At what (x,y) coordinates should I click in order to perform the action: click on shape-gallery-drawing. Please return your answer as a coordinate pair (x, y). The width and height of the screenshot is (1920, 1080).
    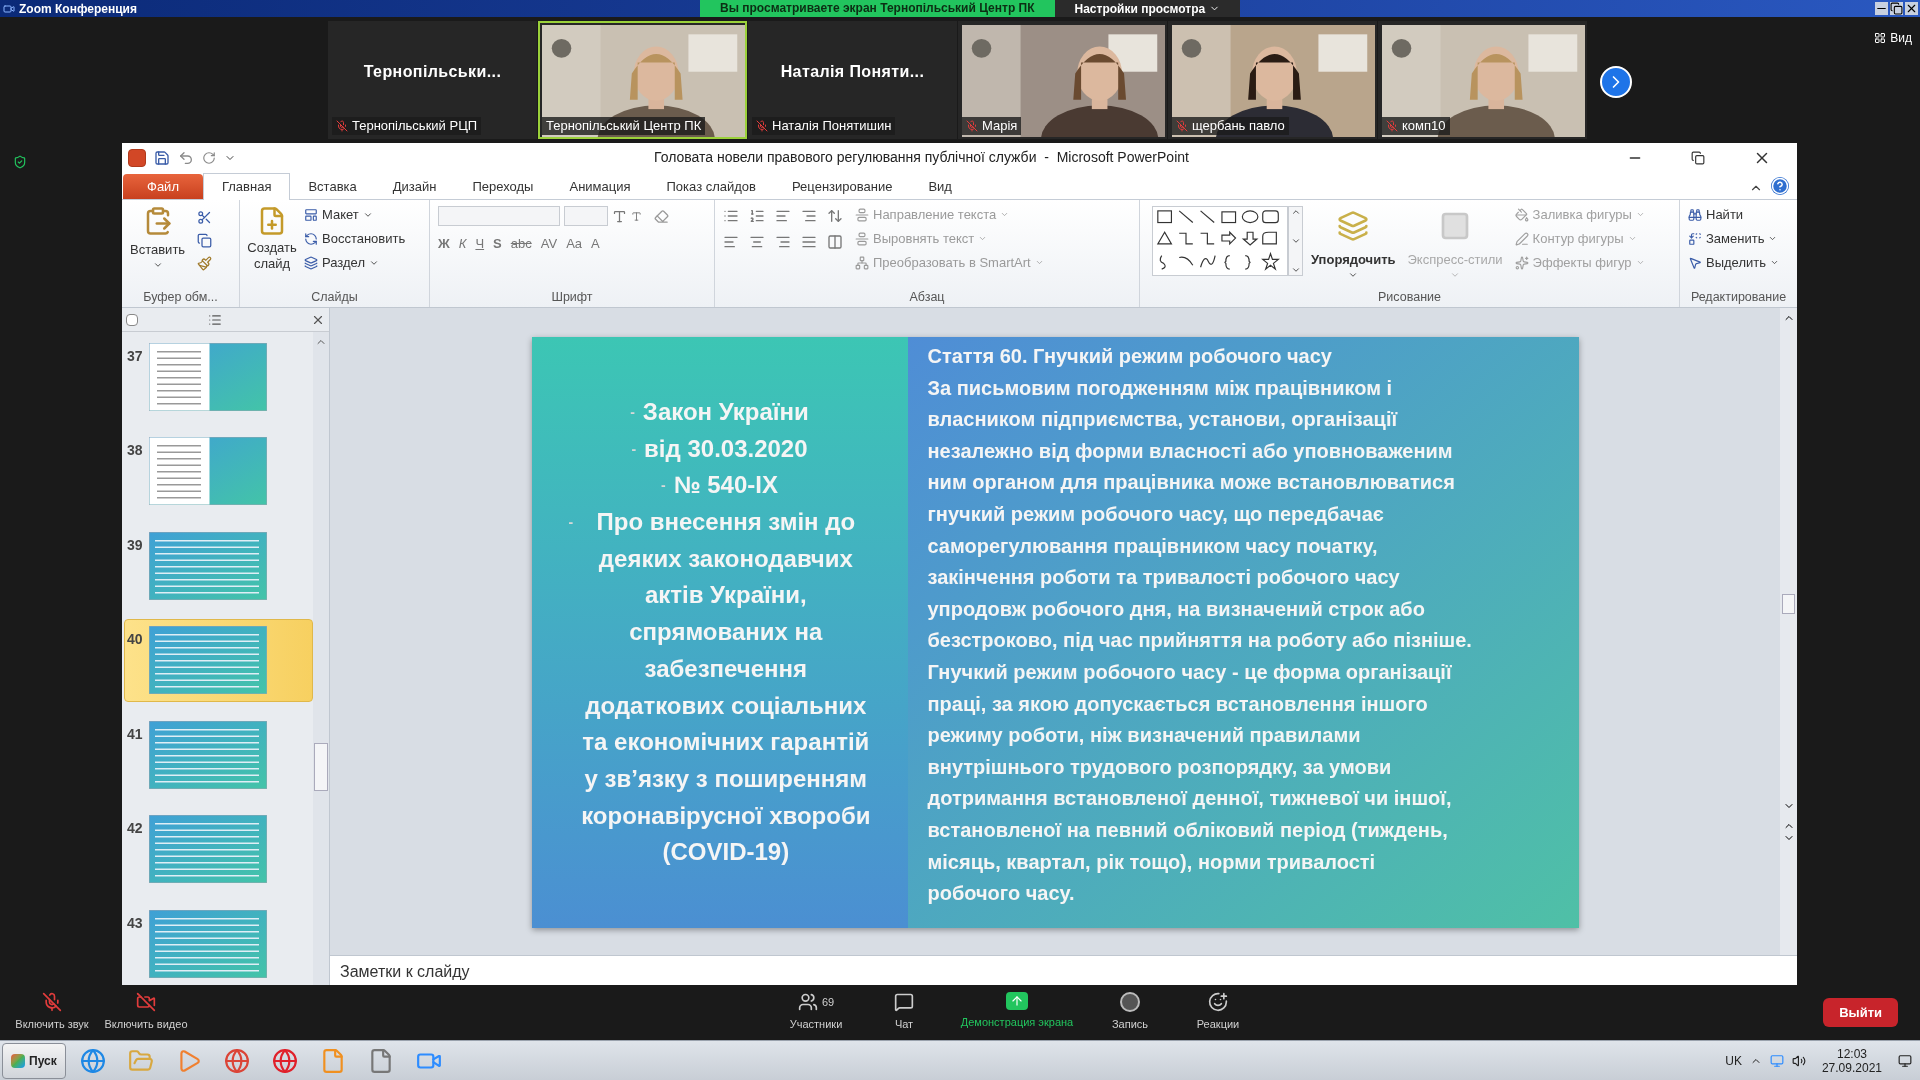
    Looking at the image, I should click on (1220, 241).